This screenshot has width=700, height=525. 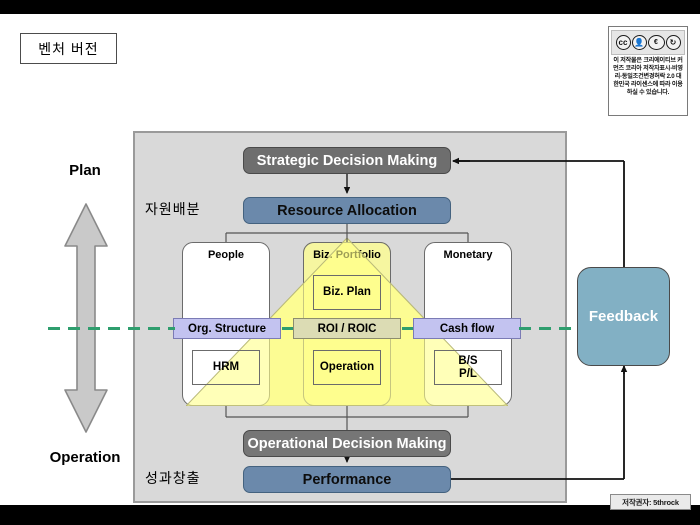 I want to click on box-resource-allocation: Resource Allocation, so click(x=347, y=210).